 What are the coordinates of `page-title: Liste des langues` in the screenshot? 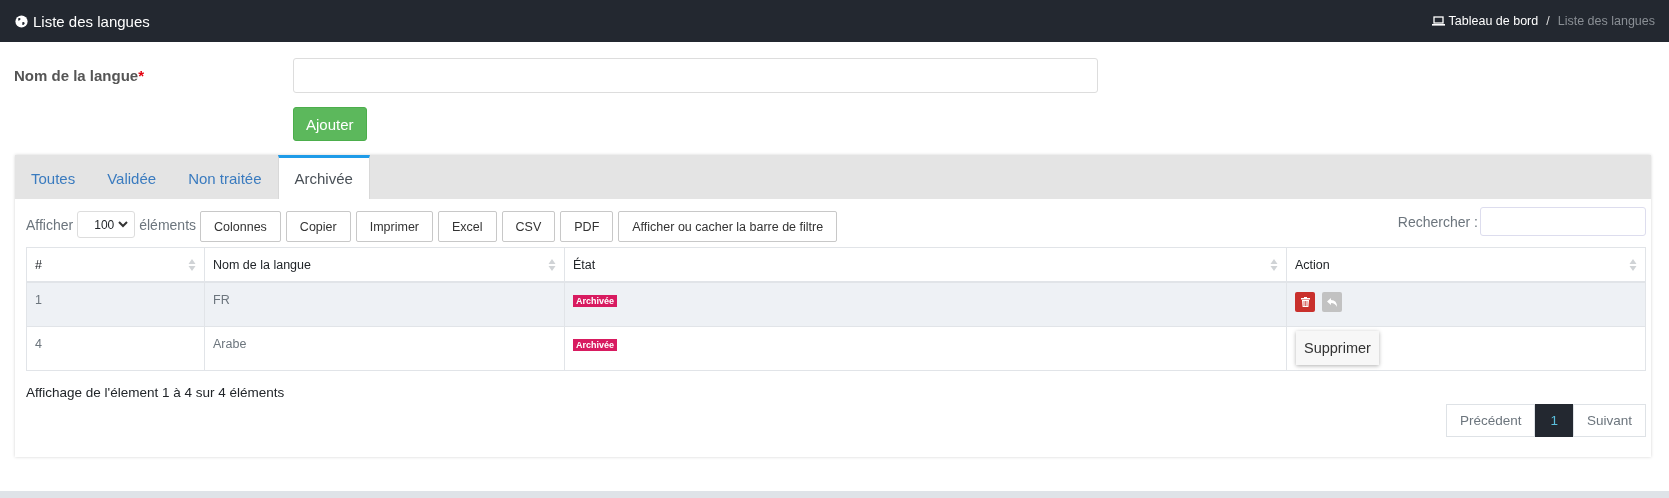 It's located at (91, 21).